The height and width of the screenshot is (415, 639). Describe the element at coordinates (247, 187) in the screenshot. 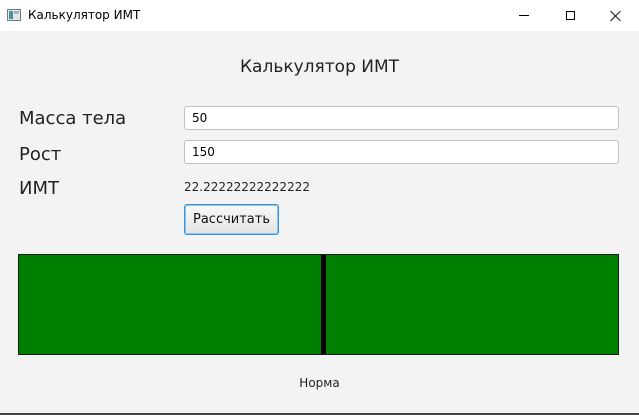

I see `bmi-result: 22.22222222222222` at that location.